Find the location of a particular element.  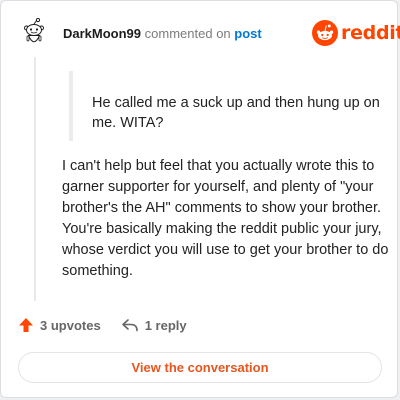

reply-count: 1 reply is located at coordinates (165, 325).